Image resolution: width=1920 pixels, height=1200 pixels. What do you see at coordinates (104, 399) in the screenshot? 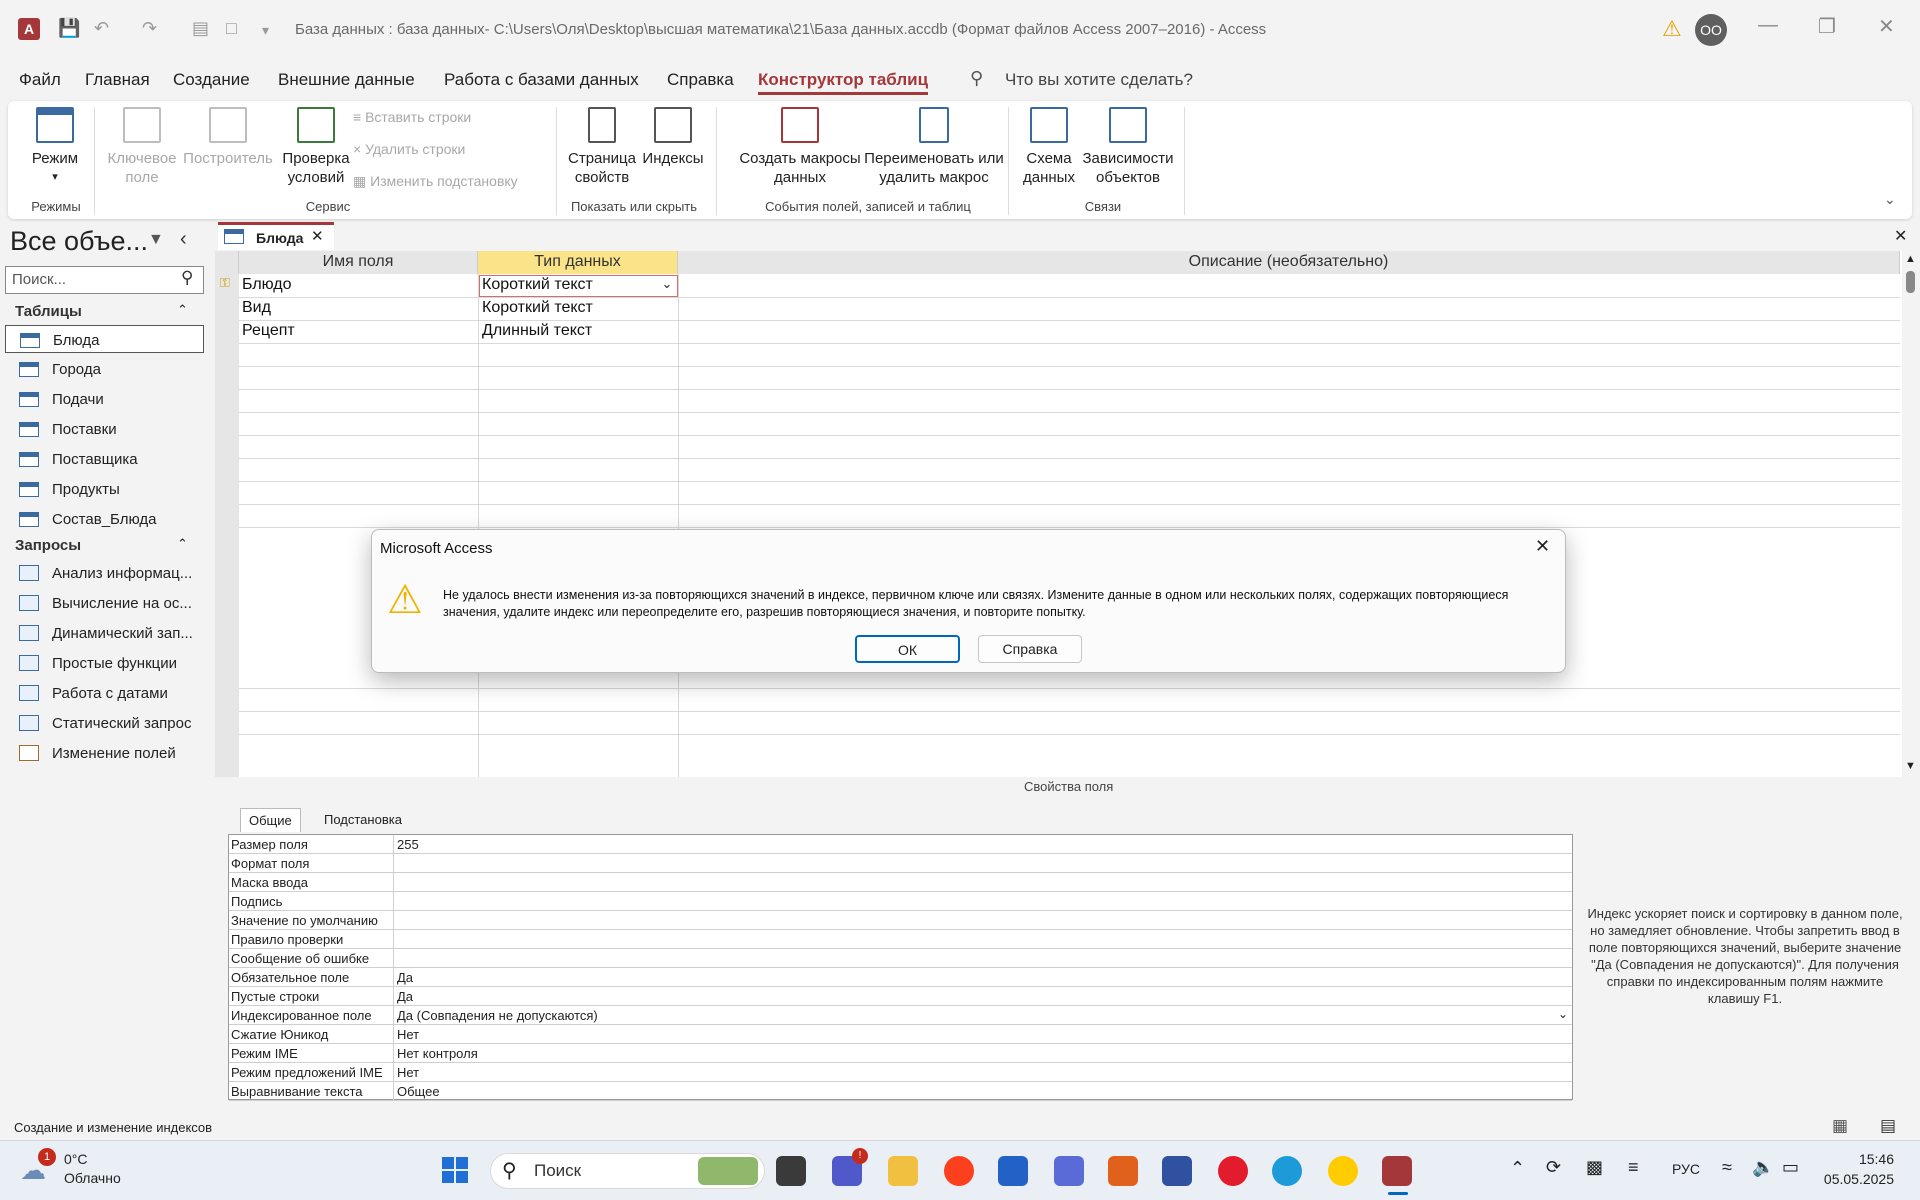
I see `nav-table-item: Подачи` at bounding box center [104, 399].